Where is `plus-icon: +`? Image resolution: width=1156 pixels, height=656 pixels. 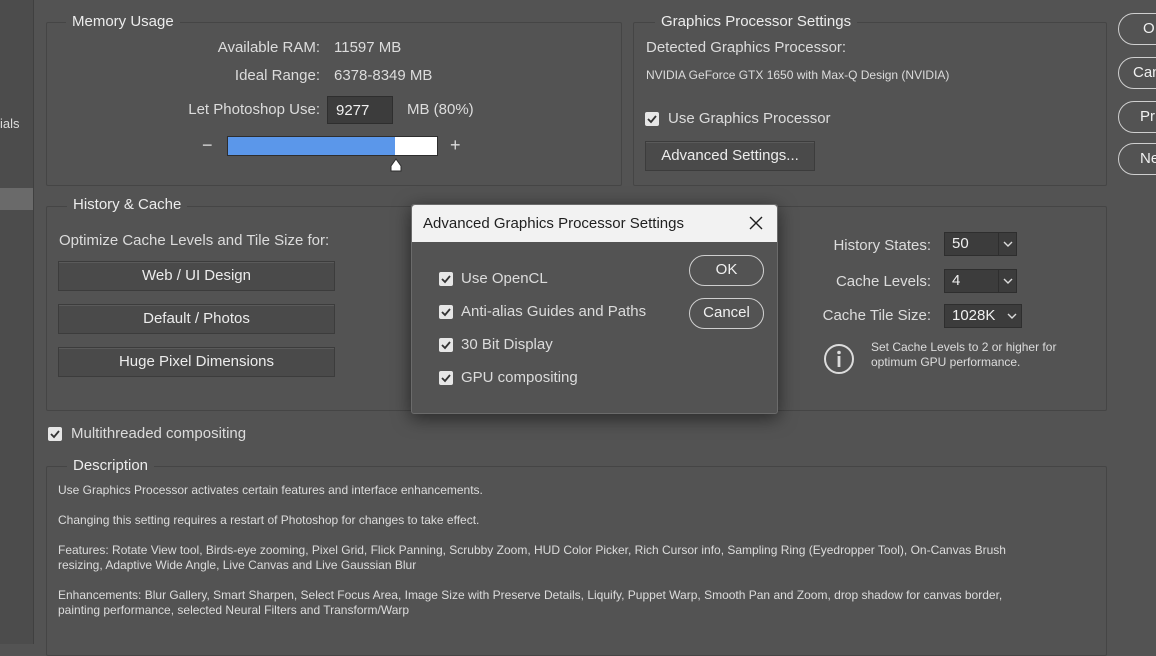
plus-icon: + is located at coordinates (455, 145).